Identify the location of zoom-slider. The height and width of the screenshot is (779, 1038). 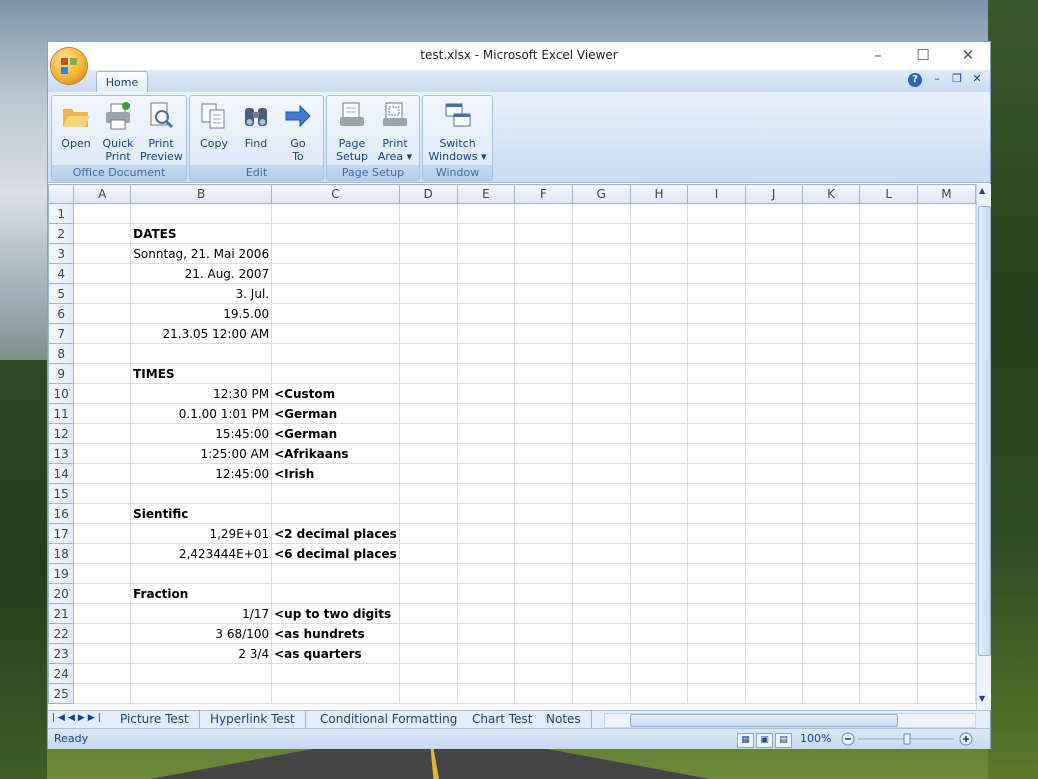
(907, 739).